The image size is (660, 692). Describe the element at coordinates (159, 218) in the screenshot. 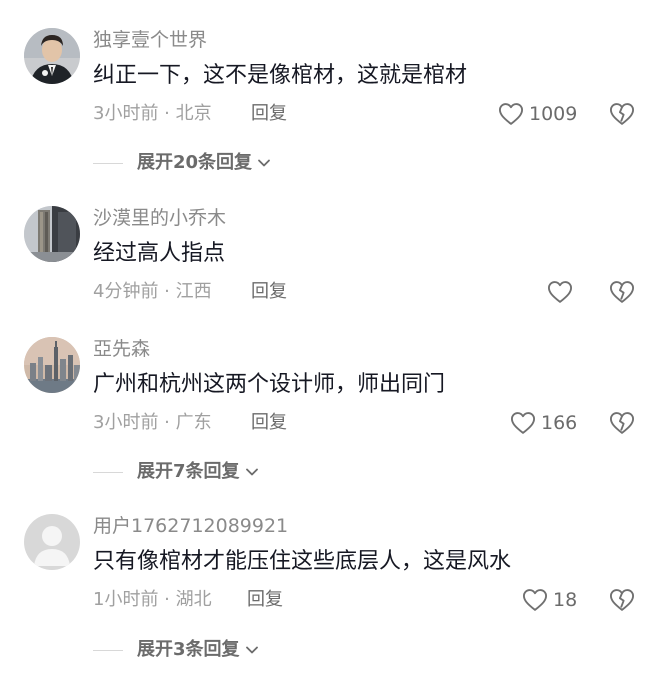

I see `comment-username: 沙漠里的小乔木` at that location.